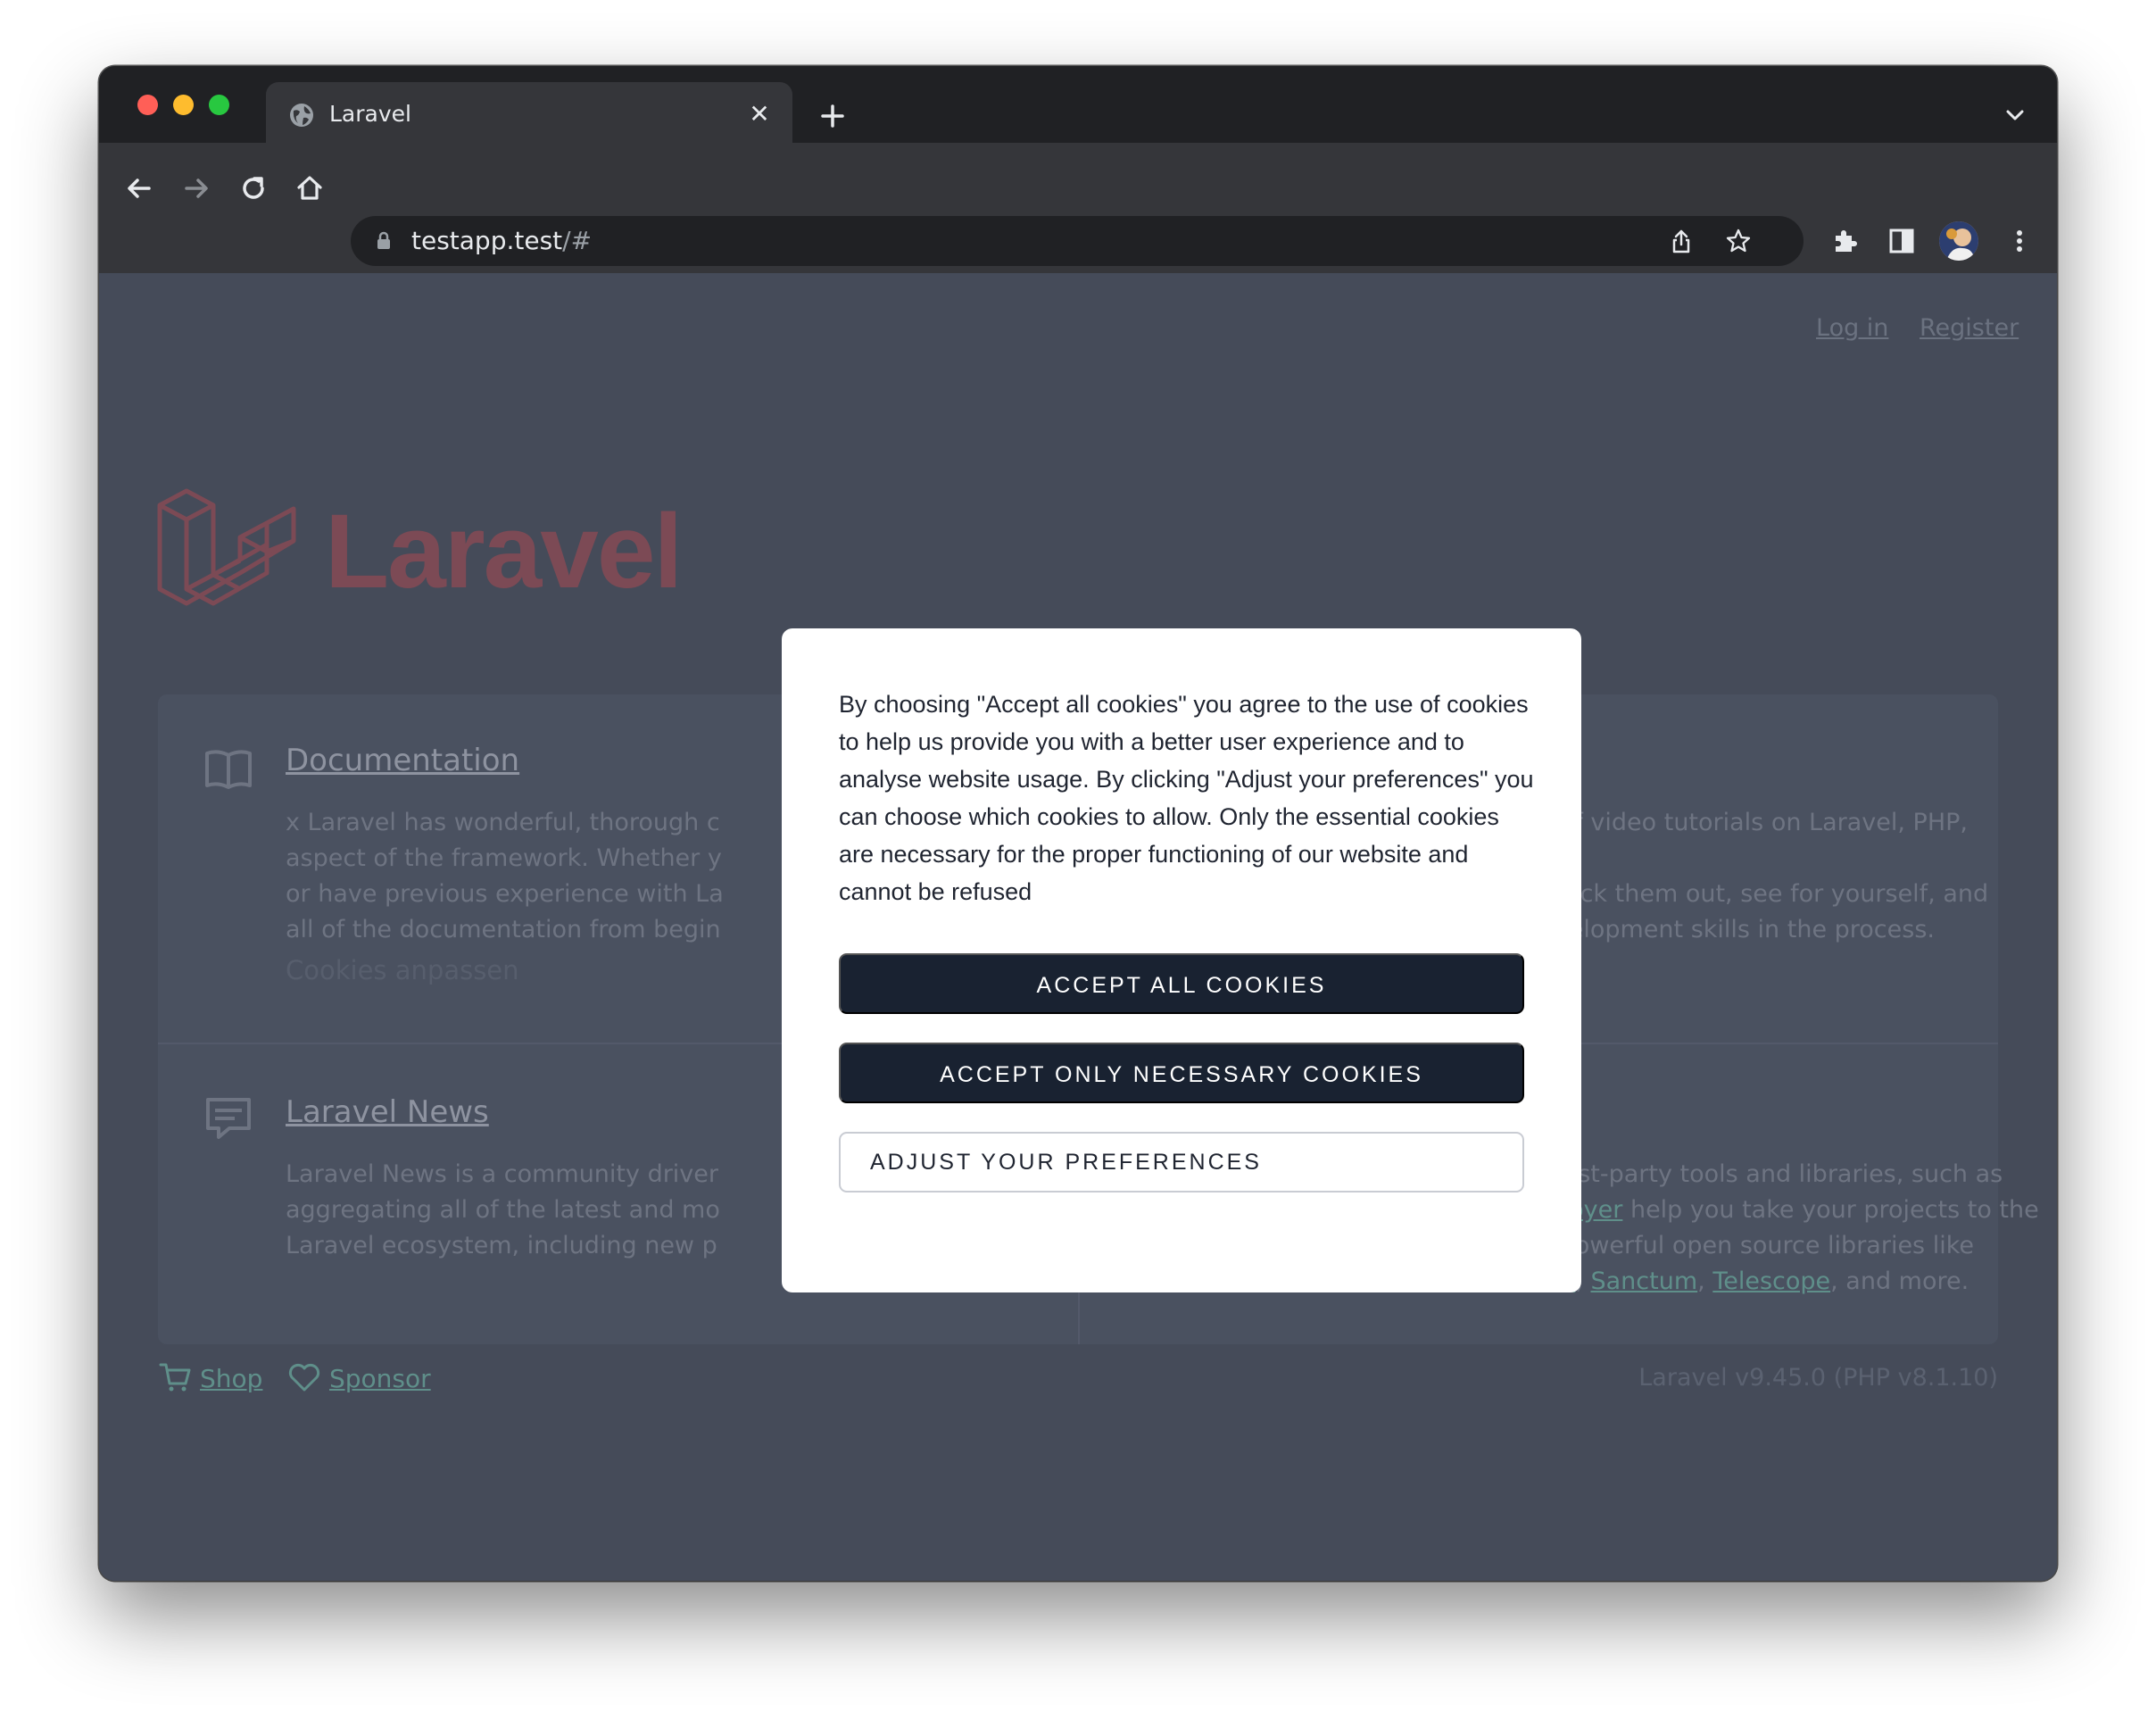 This screenshot has height=1712, width=2156. What do you see at coordinates (219, 105) in the screenshot?
I see `maximize-window-button` at bounding box center [219, 105].